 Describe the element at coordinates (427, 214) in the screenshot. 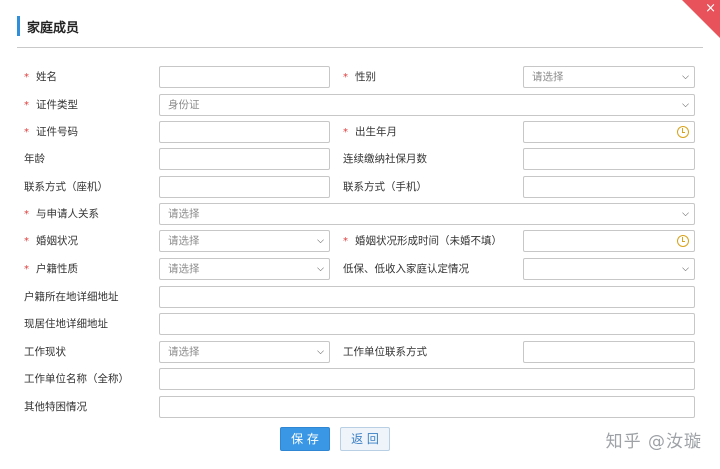

I see `relation-select: 请选择 ⌵` at that location.